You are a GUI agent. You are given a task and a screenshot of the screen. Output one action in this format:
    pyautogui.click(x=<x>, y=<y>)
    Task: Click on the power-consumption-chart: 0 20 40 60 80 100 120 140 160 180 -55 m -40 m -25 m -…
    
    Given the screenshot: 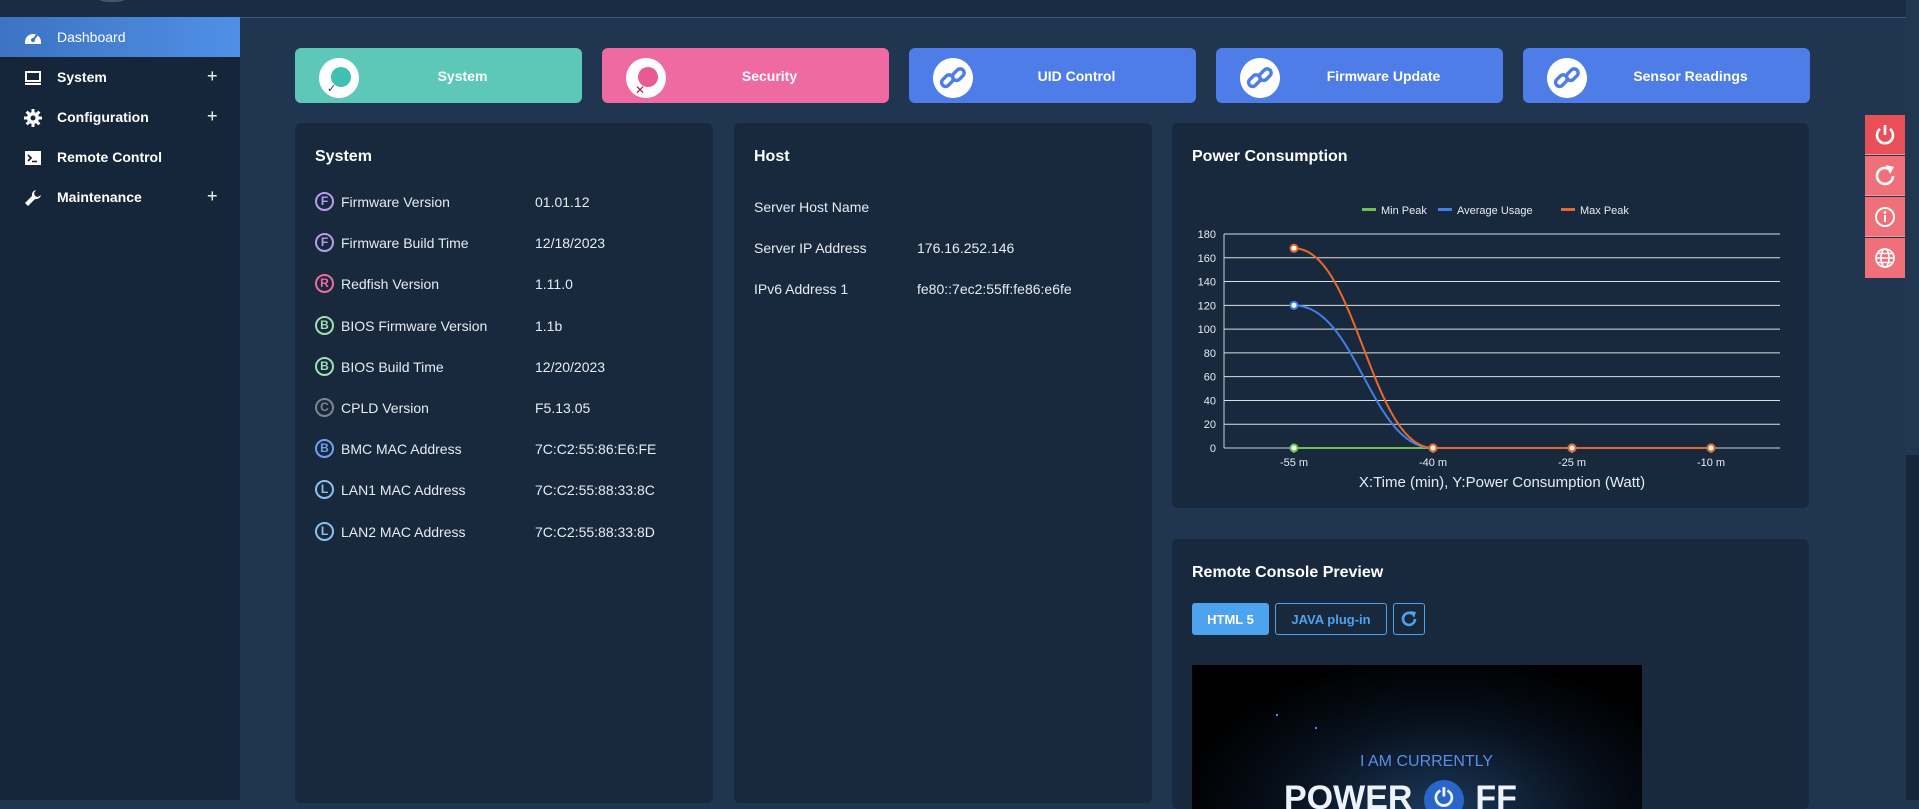 What is the action you would take?
    pyautogui.click(x=1489, y=348)
    